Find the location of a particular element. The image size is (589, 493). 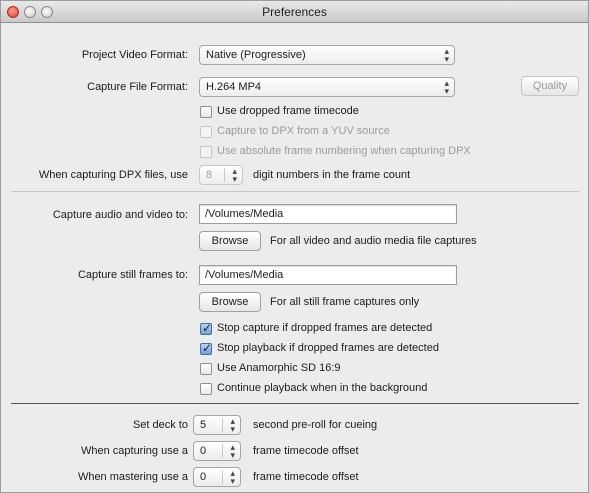

master-offset-suffix: frame timecode offset is located at coordinates (306, 477).